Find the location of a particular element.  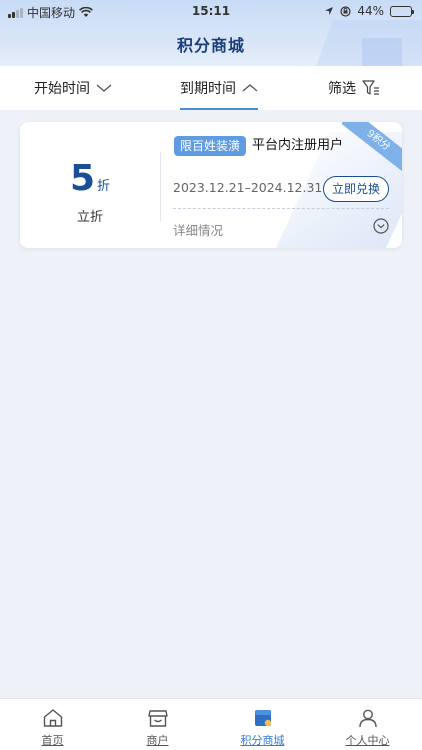

chevron-down-icon is located at coordinates (104, 88).